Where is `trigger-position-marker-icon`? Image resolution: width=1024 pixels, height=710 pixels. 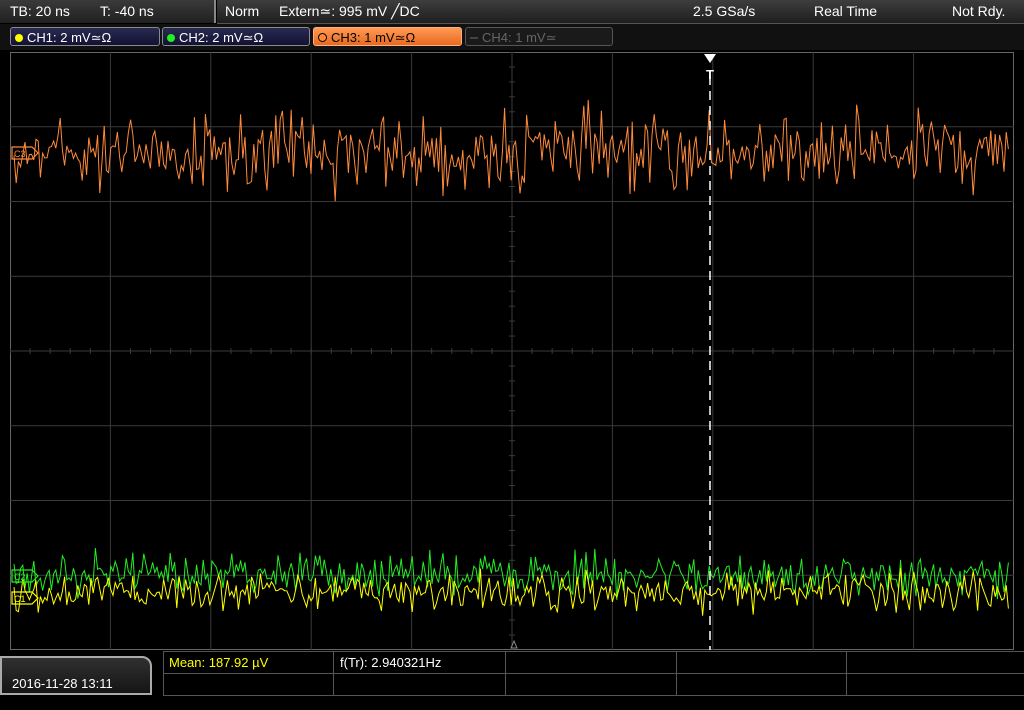
trigger-position-marker-icon is located at coordinates (710, 58).